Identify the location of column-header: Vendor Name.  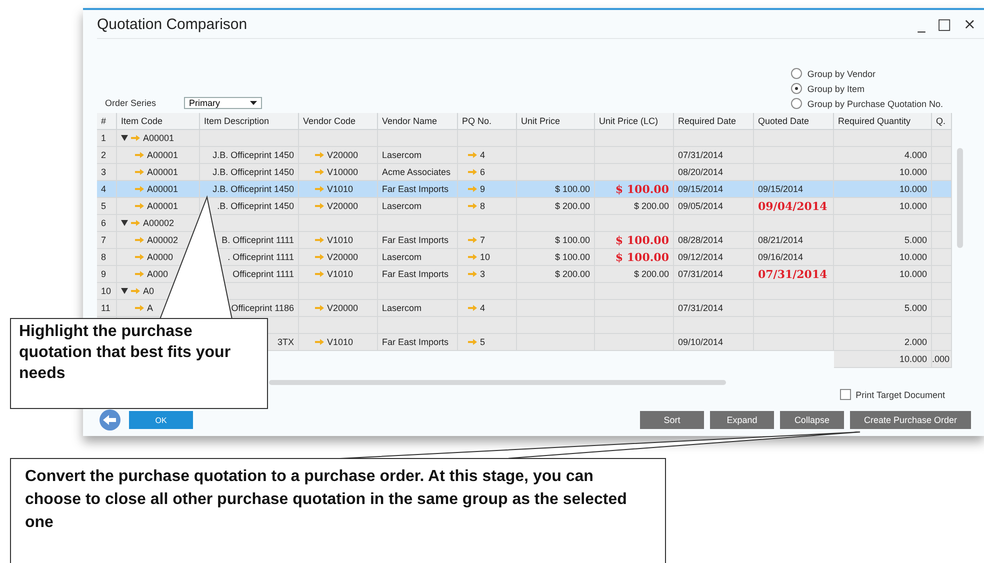
(418, 121).